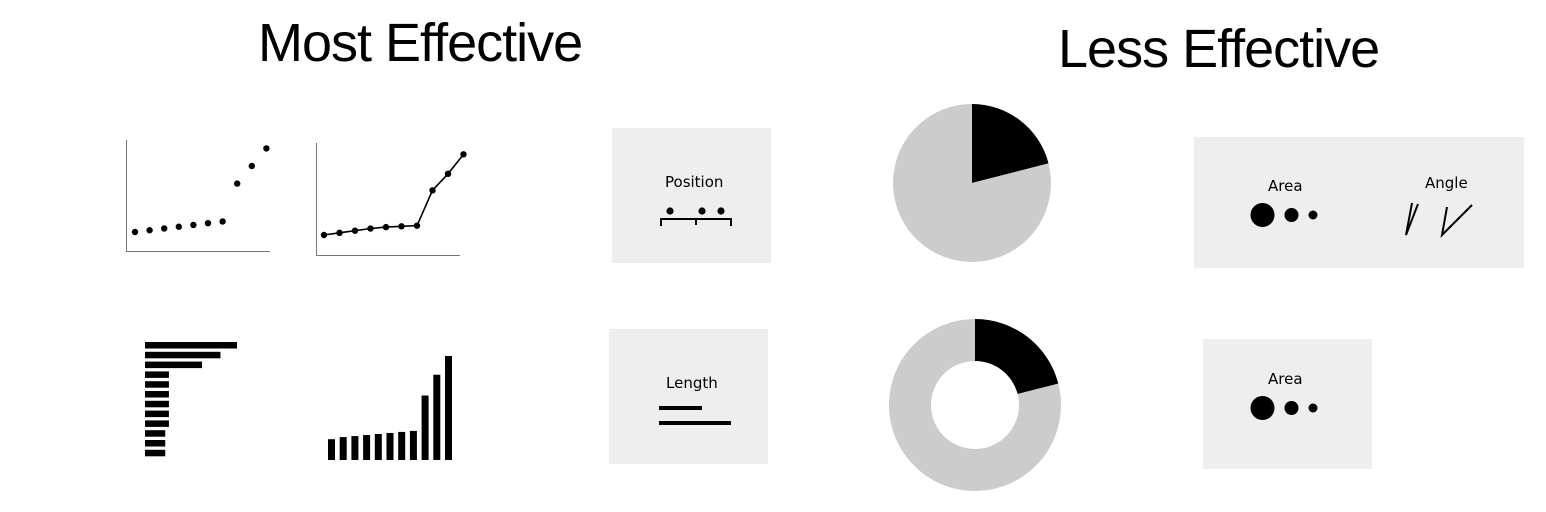  I want to click on scatter-axes, so click(198, 196).